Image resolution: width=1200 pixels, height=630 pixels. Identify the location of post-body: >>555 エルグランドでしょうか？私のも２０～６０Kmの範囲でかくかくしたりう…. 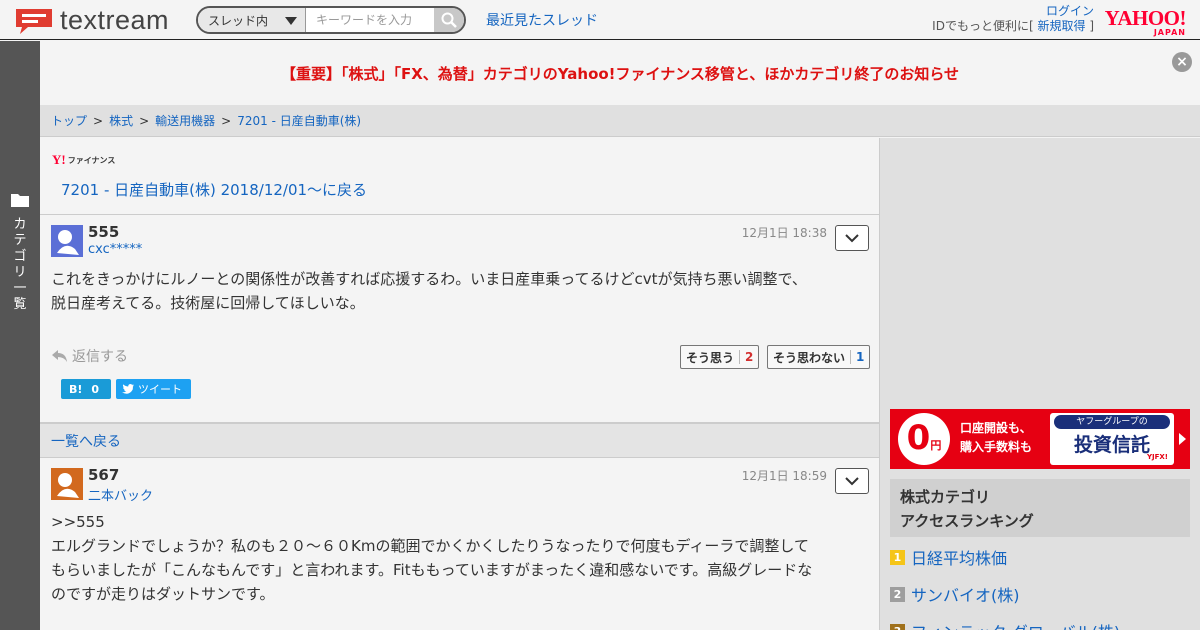
(461, 558).